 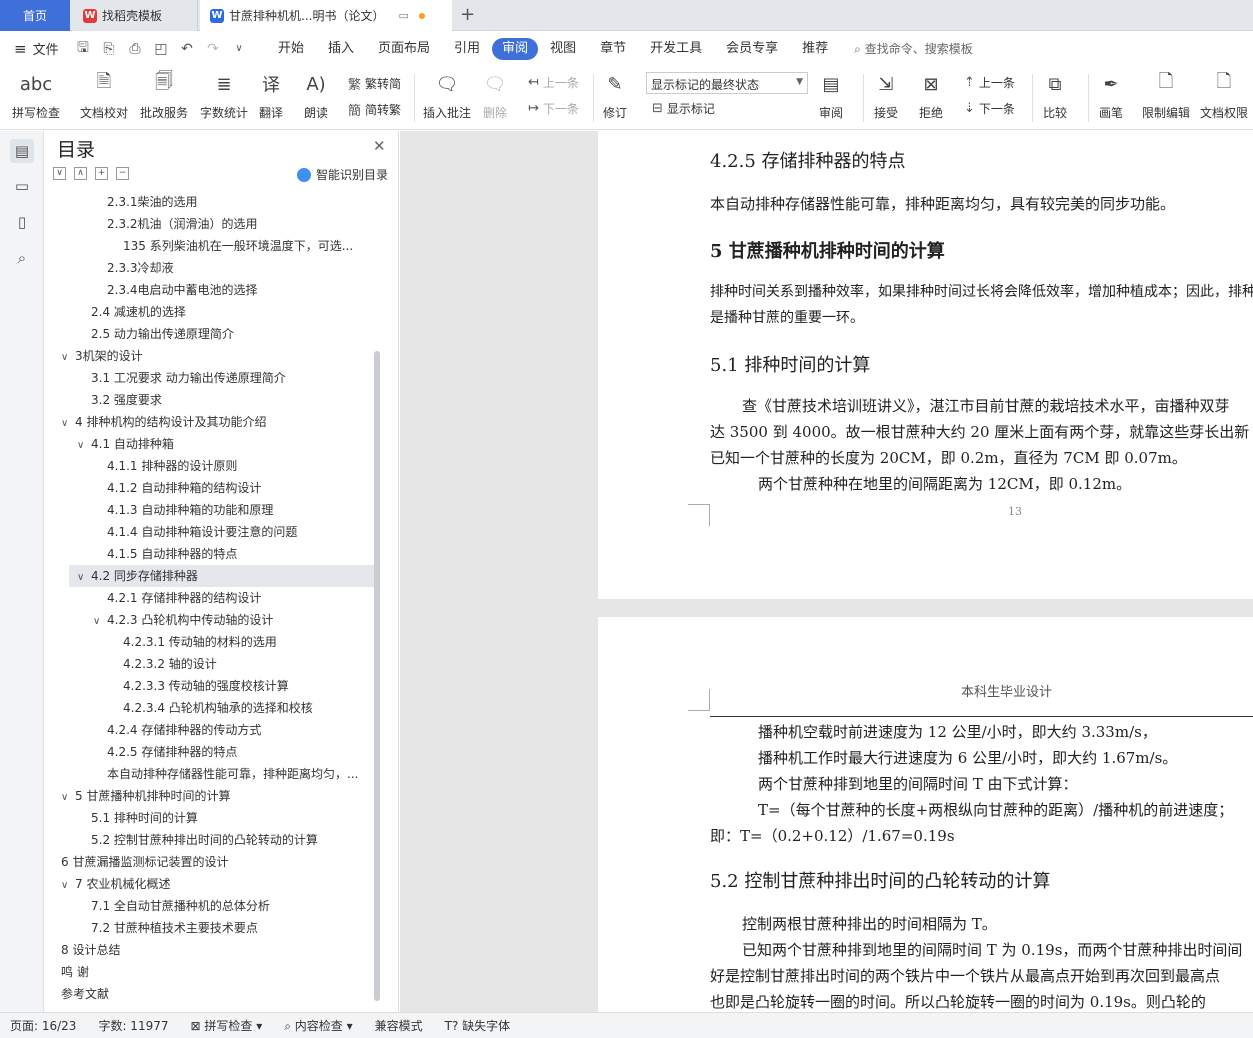 I want to click on toc-item: ∨ 4.2.3 凸轮机构中传动轴的设计, so click(x=210, y=620).